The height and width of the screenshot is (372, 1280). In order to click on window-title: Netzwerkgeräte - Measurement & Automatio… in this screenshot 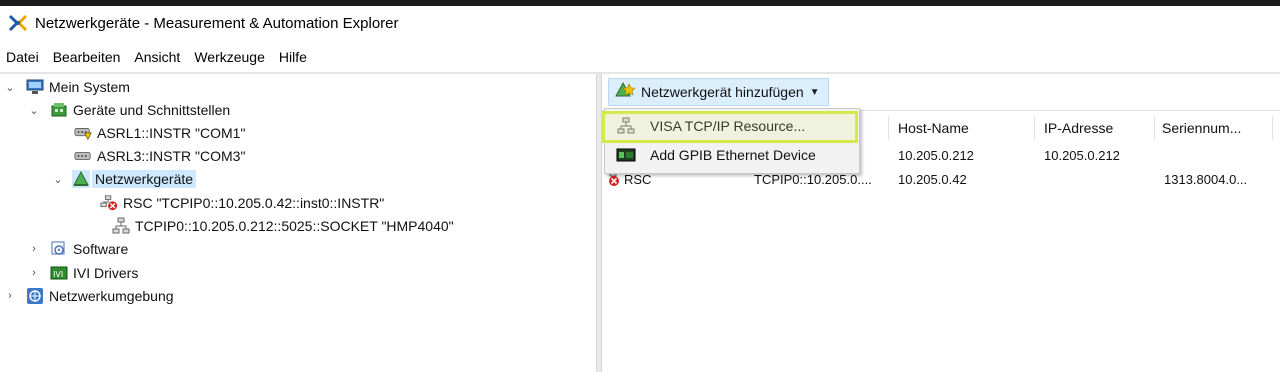, I will do `click(217, 23)`.